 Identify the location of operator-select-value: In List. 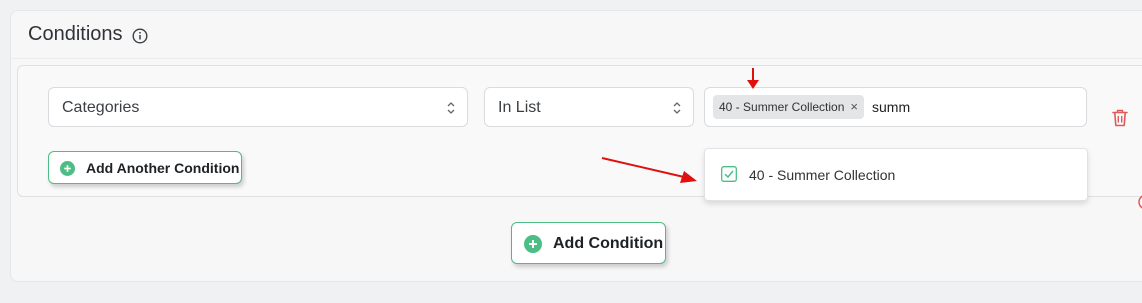
(519, 107).